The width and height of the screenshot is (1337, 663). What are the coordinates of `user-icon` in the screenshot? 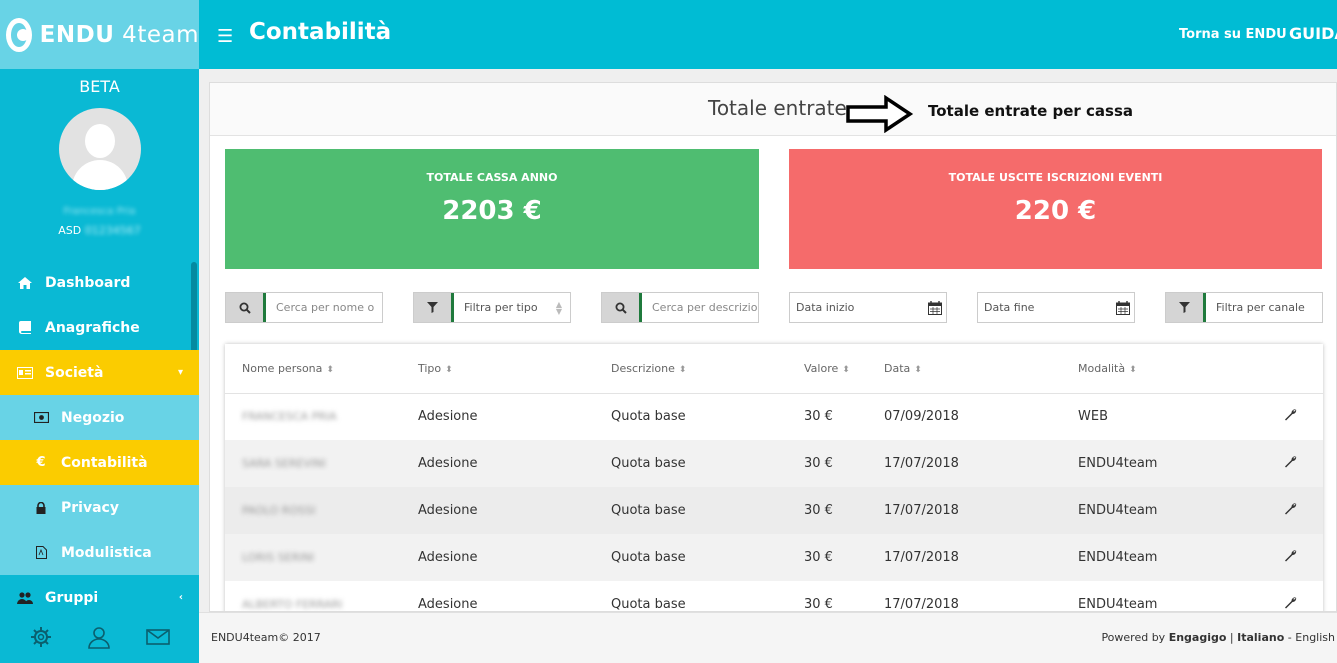 It's located at (99, 637).